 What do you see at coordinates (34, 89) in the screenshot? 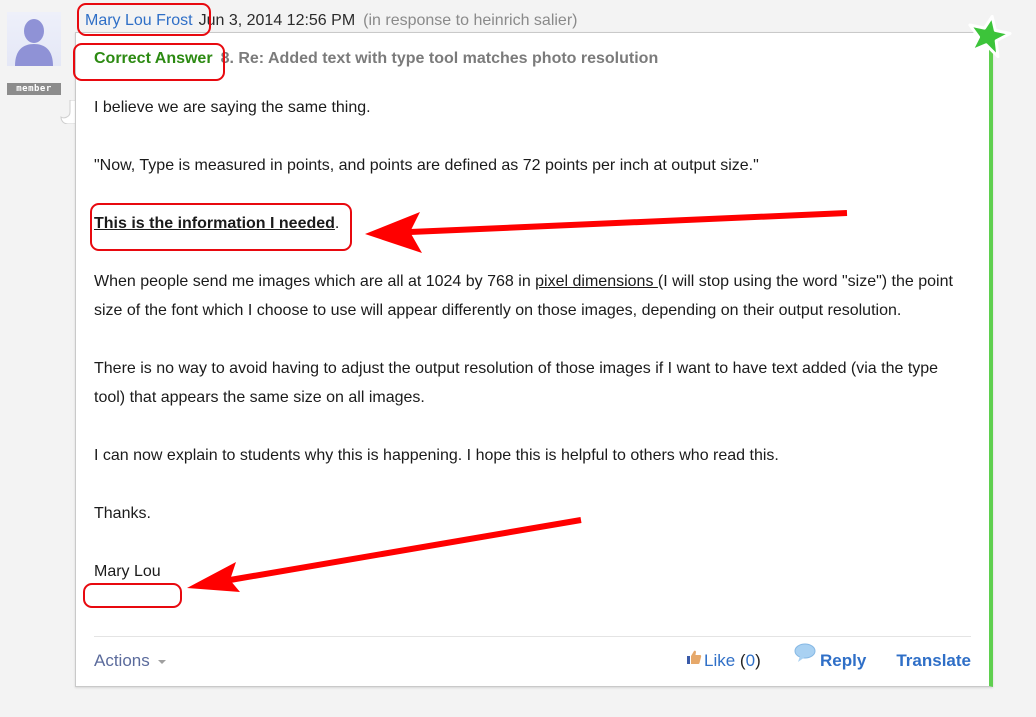
I see `member-badge: member` at bounding box center [34, 89].